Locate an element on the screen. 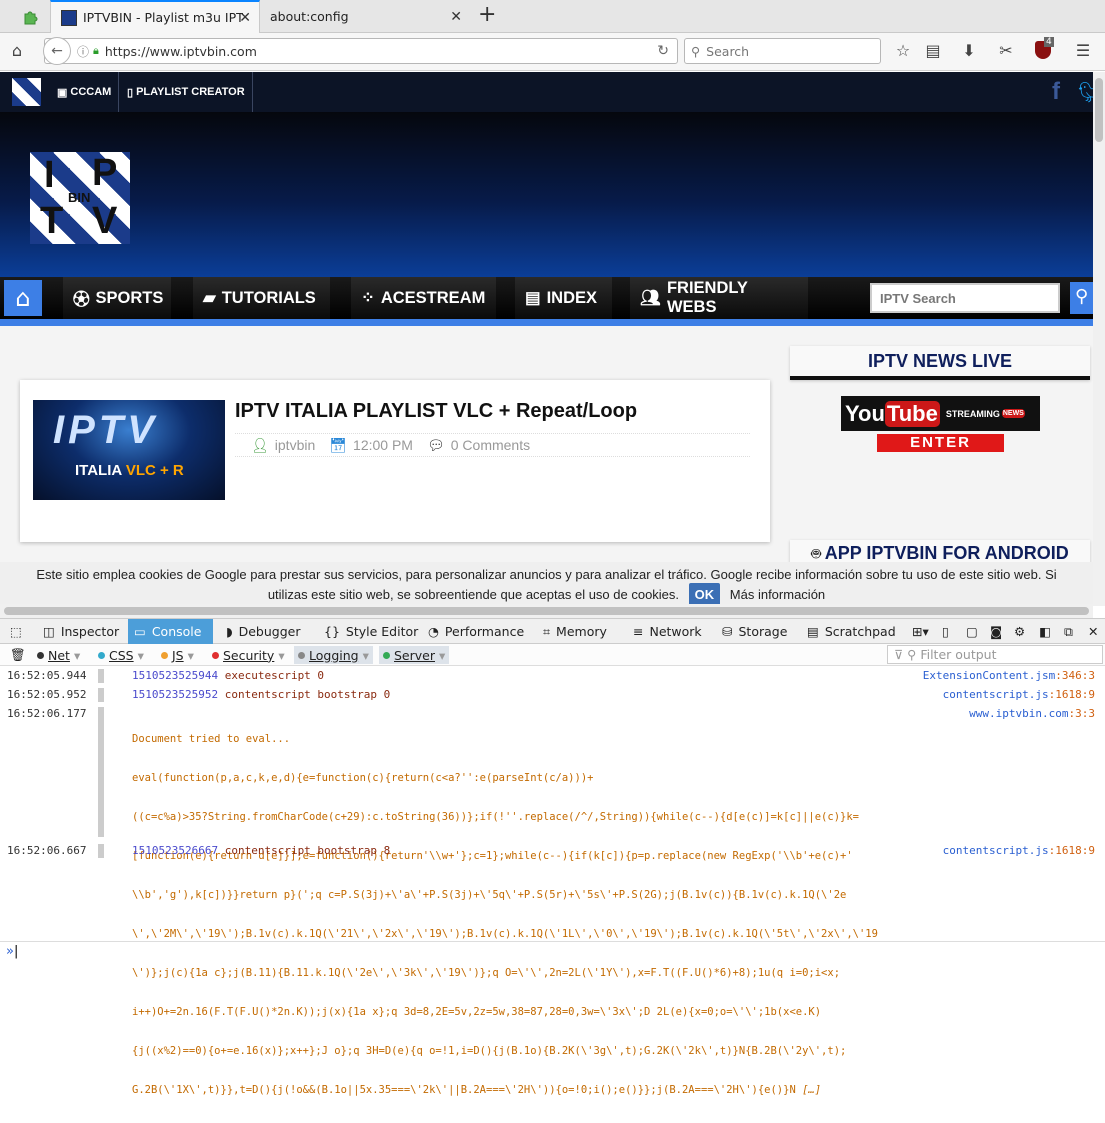 The width and height of the screenshot is (1105, 1123). responsive-icon: ▯ is located at coordinates (945, 631).